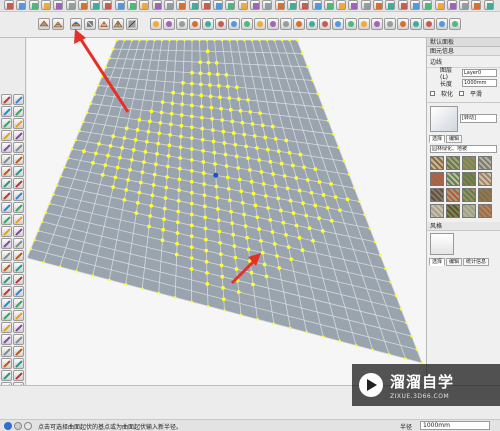 This screenshot has height=431, width=500. What do you see at coordinates (442, 244) in the screenshot?
I see `style-thumbnail` at bounding box center [442, 244].